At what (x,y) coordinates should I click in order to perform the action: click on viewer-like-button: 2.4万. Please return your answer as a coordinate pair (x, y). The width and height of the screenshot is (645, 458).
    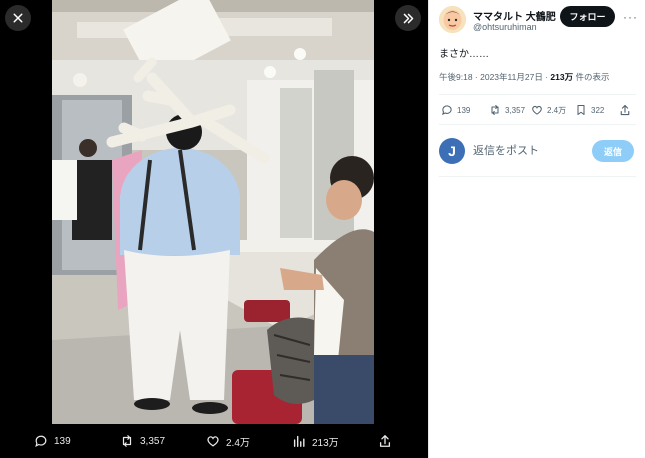
    Looking at the image, I should click on (228, 441).